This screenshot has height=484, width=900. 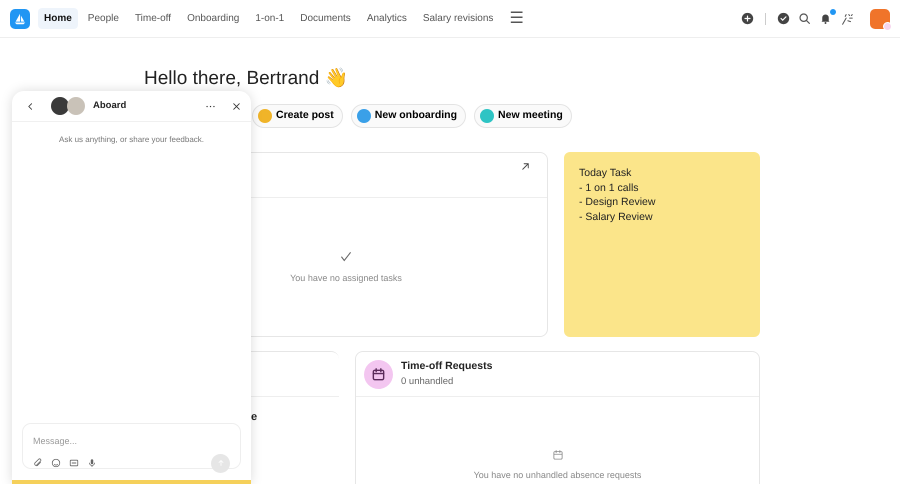 What do you see at coordinates (297, 116) in the screenshot?
I see `quick-action-button: Create post` at bounding box center [297, 116].